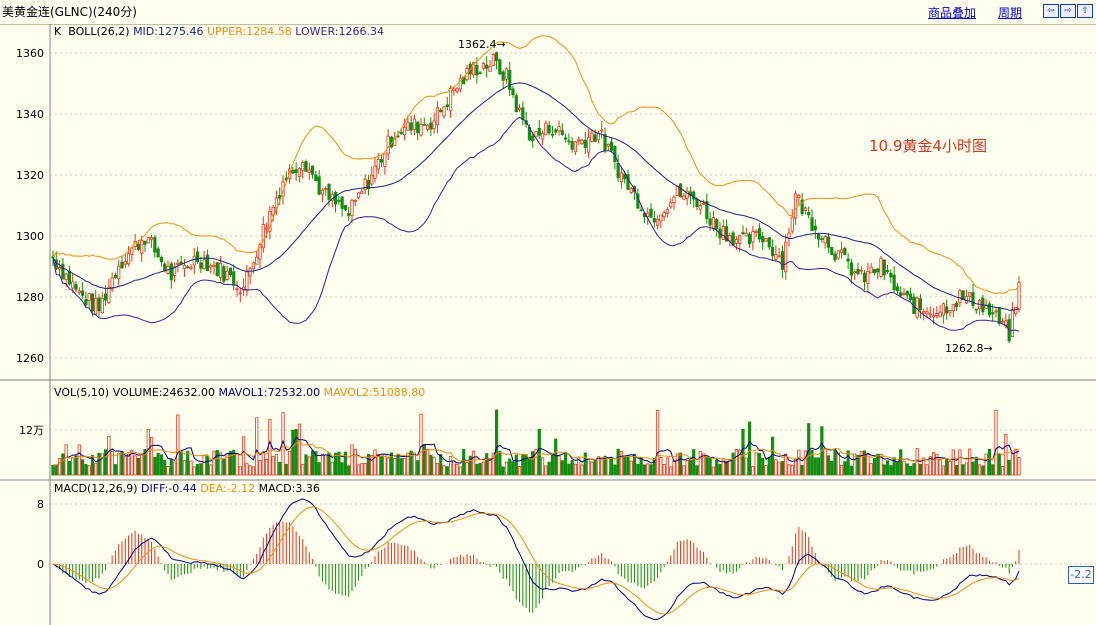 This screenshot has width=1096, height=625. Describe the element at coordinates (482, 44) in the screenshot. I see `high-marker: 1362.4→` at that location.